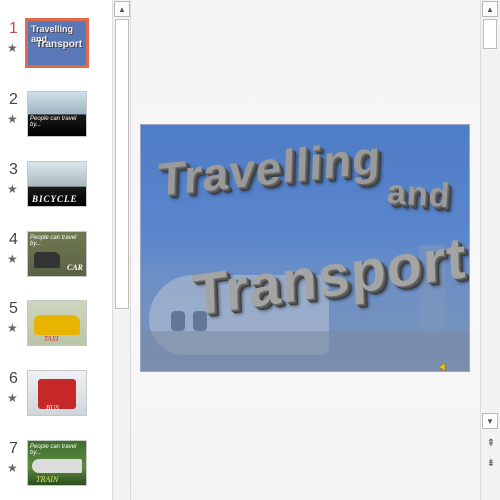  I want to click on slide-number: 5, so click(13, 308).